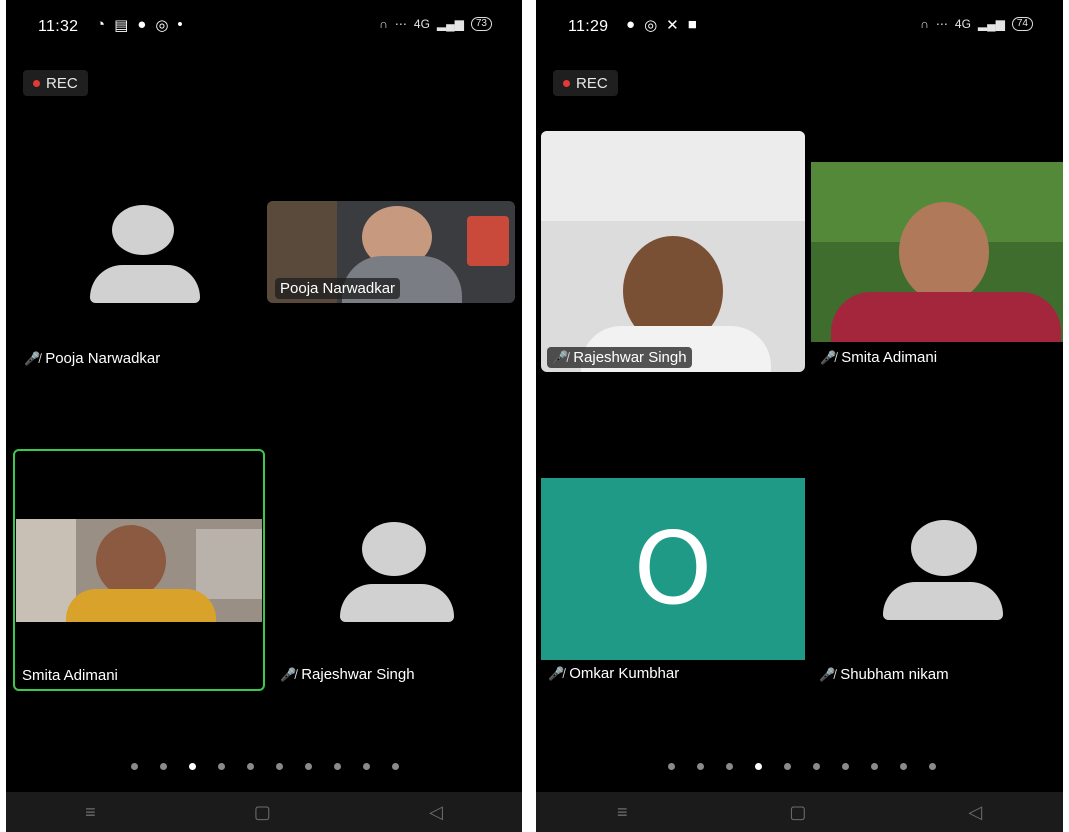 Image resolution: width=1069 pixels, height=832 pixels. I want to click on participant-name-label: 🎤̸ Pooja Narwadkar, so click(92, 358).